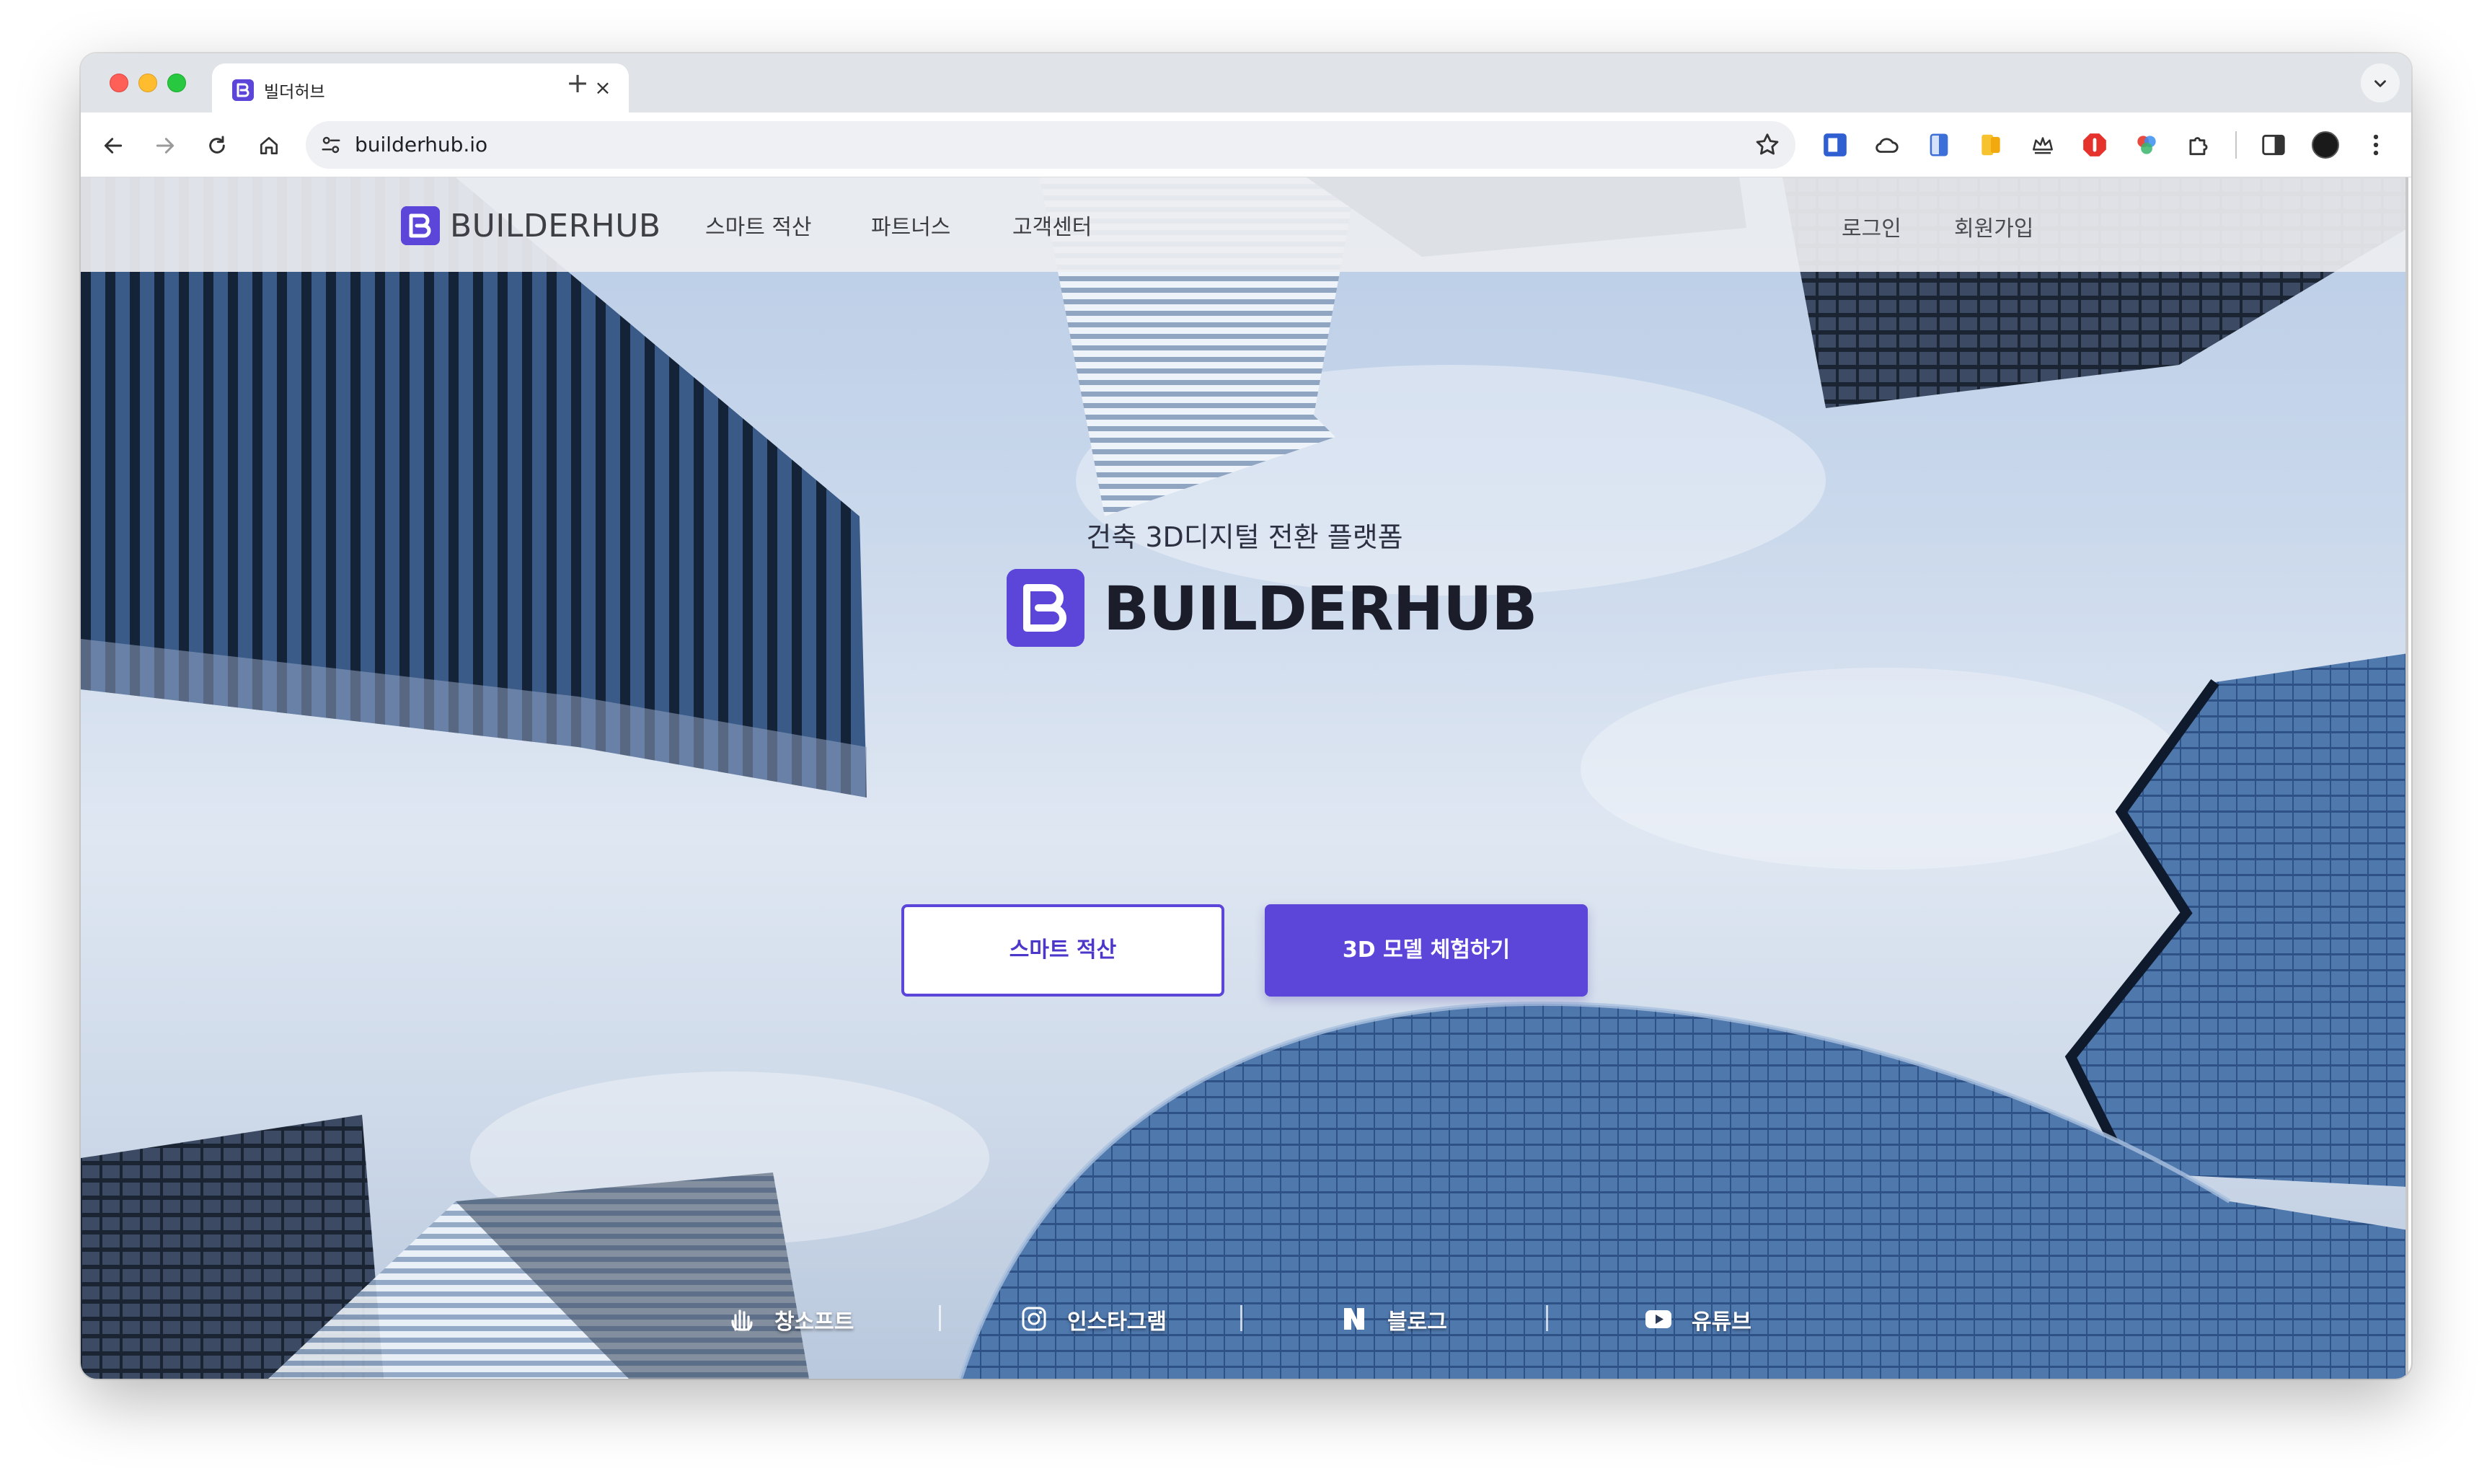 The width and height of the screenshot is (2492, 1484). I want to click on profile-avatar, so click(2325, 145).